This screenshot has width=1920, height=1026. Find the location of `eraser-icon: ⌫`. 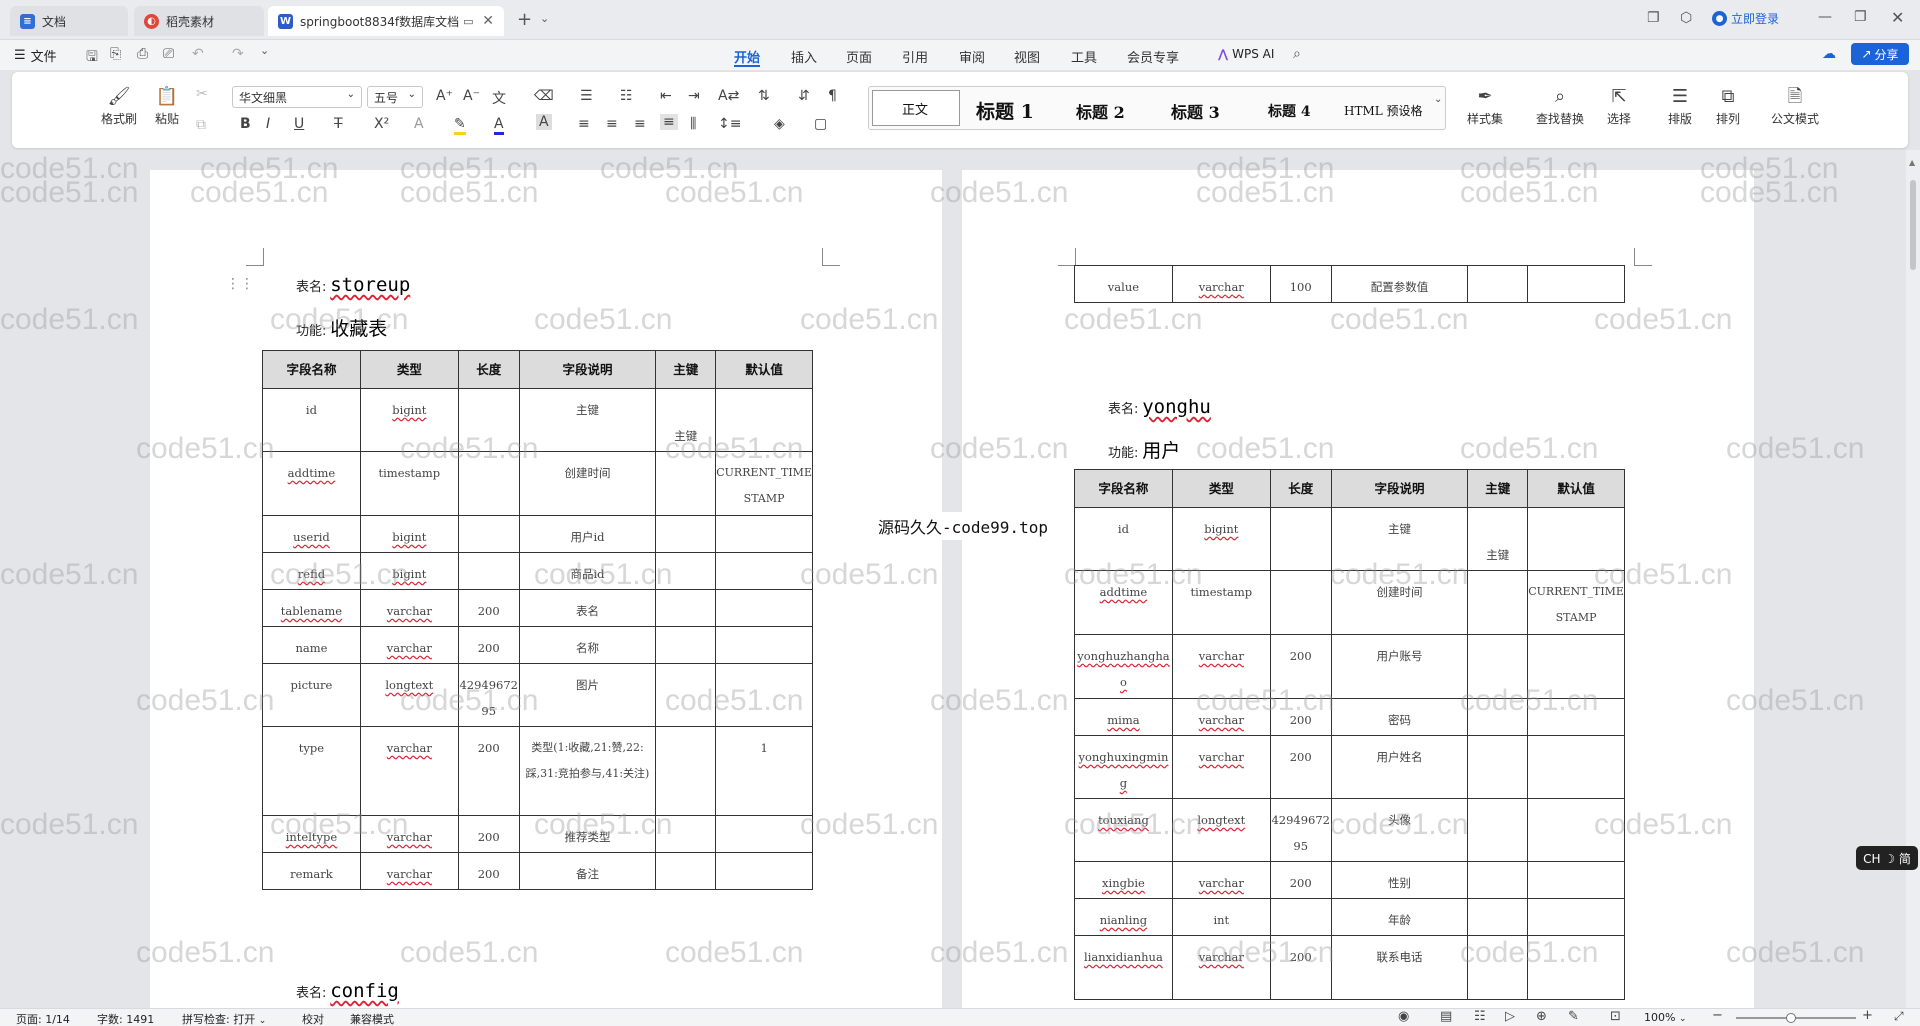

eraser-icon: ⌫ is located at coordinates (544, 96).